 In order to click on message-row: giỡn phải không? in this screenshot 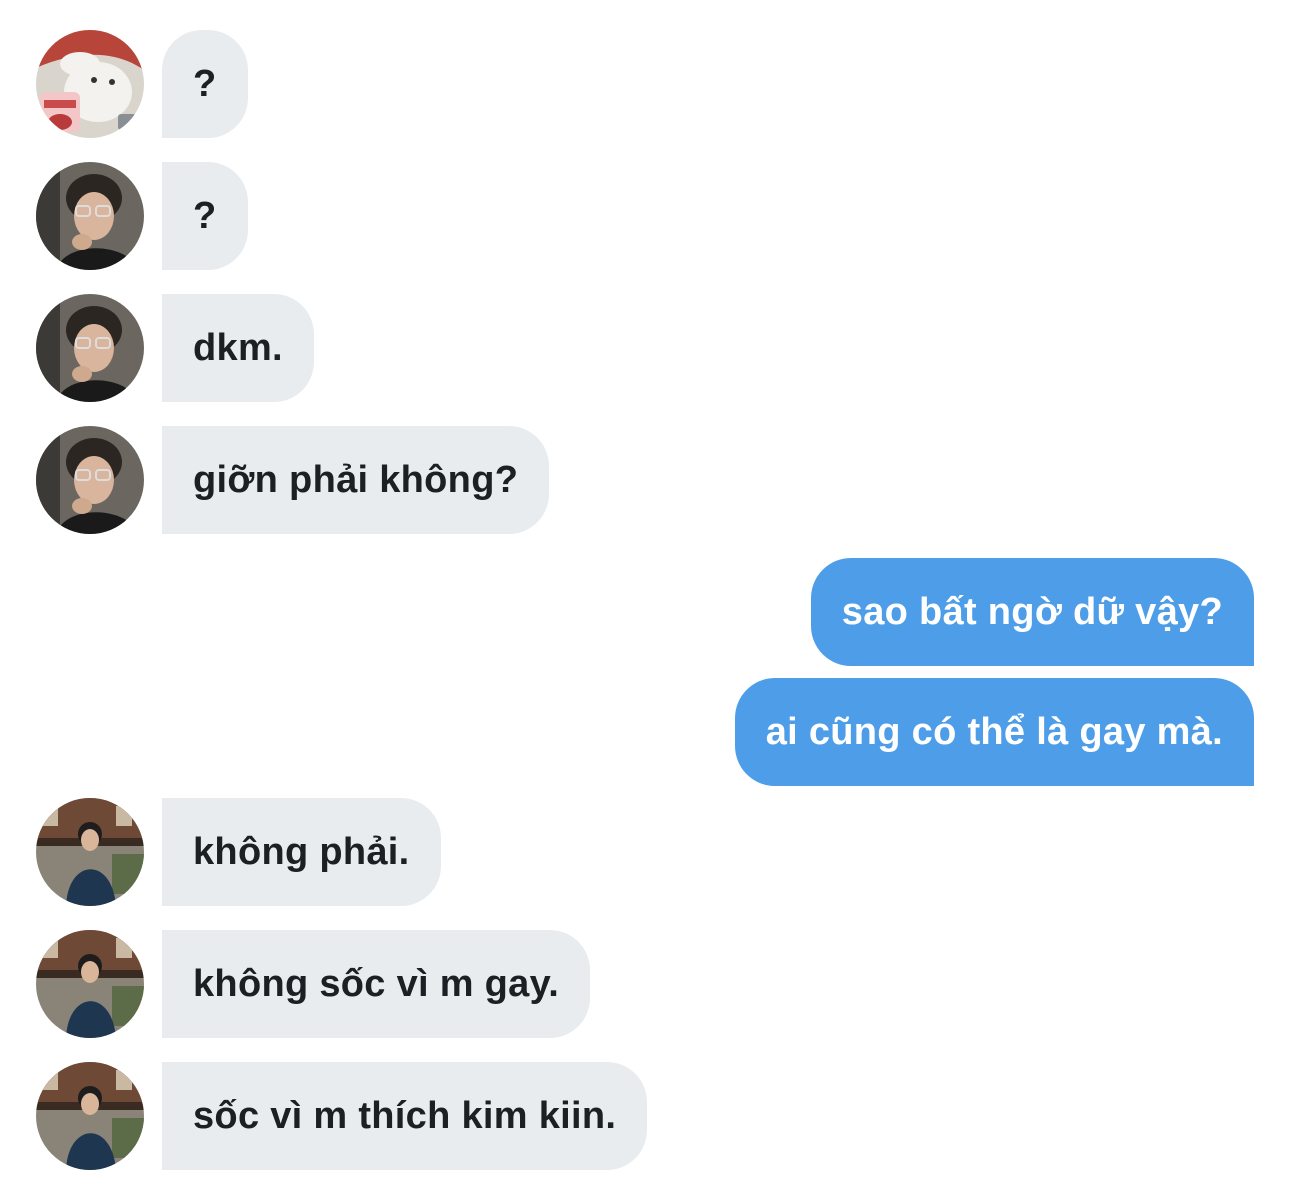, I will do `click(645, 480)`.